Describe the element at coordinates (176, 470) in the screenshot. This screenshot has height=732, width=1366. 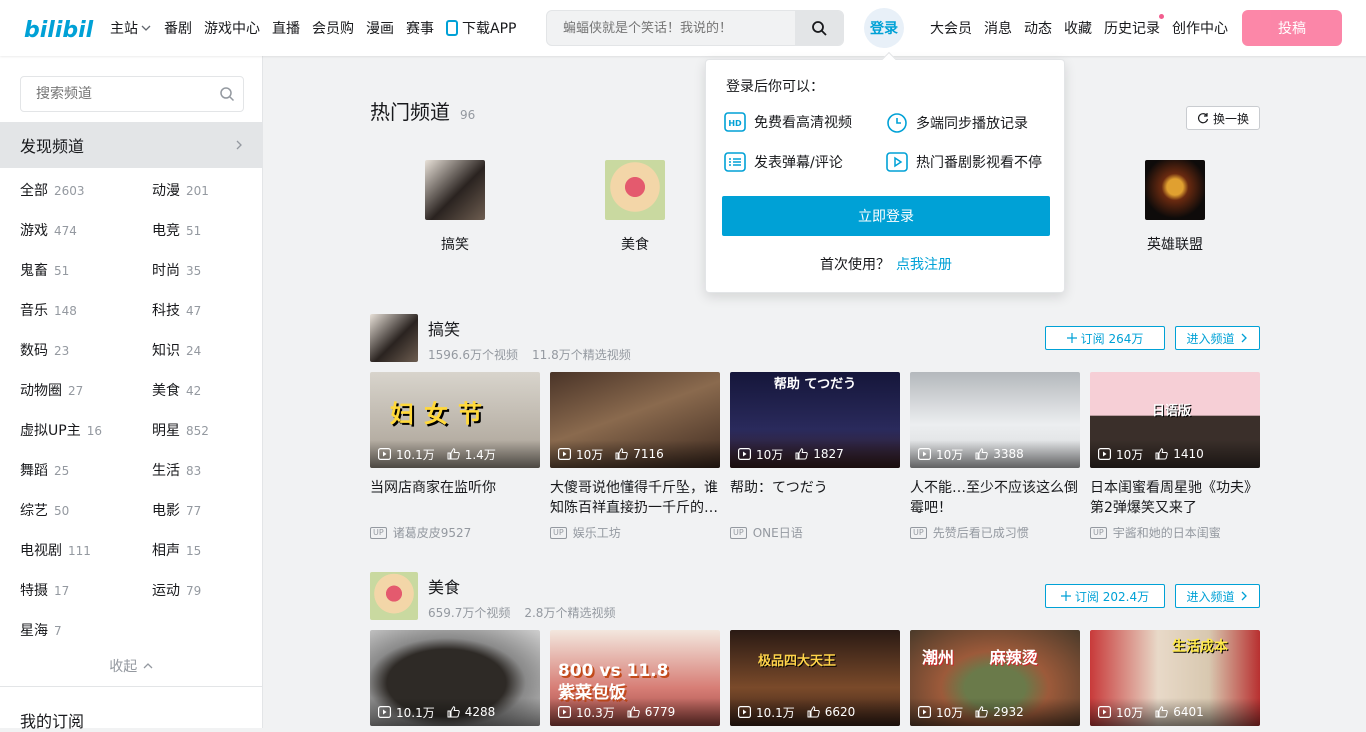
I see `category-item: 生活 83` at that location.